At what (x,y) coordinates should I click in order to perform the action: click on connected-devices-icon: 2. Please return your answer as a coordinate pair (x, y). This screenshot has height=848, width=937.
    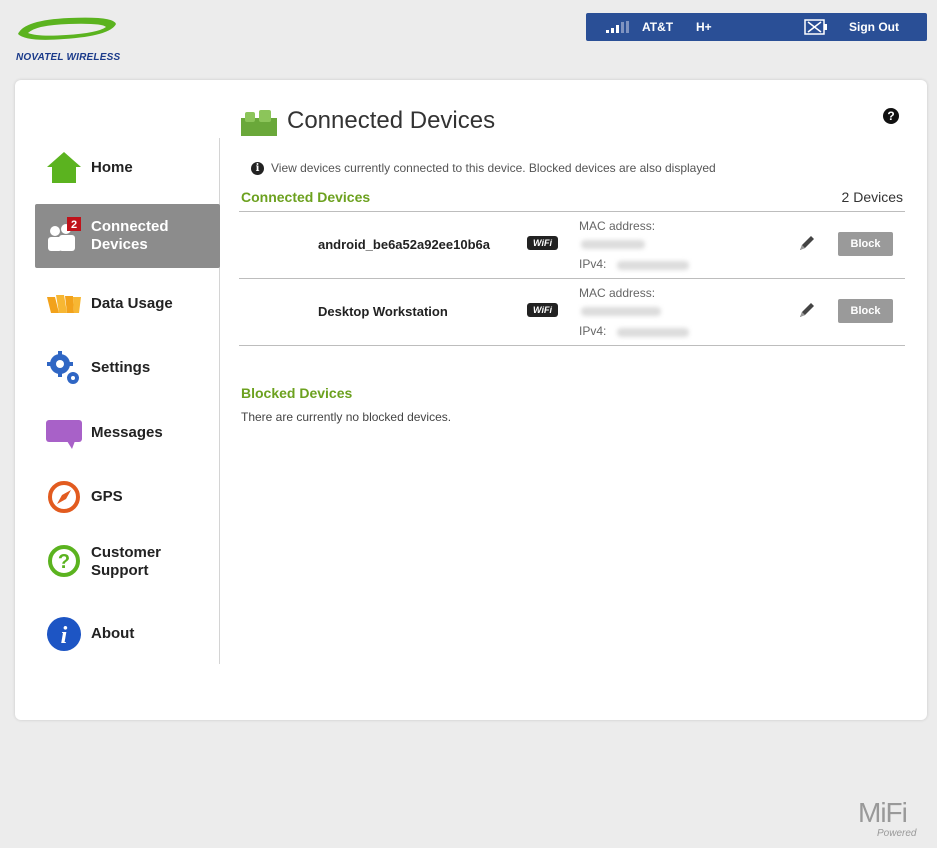
    Looking at the image, I should click on (64, 236).